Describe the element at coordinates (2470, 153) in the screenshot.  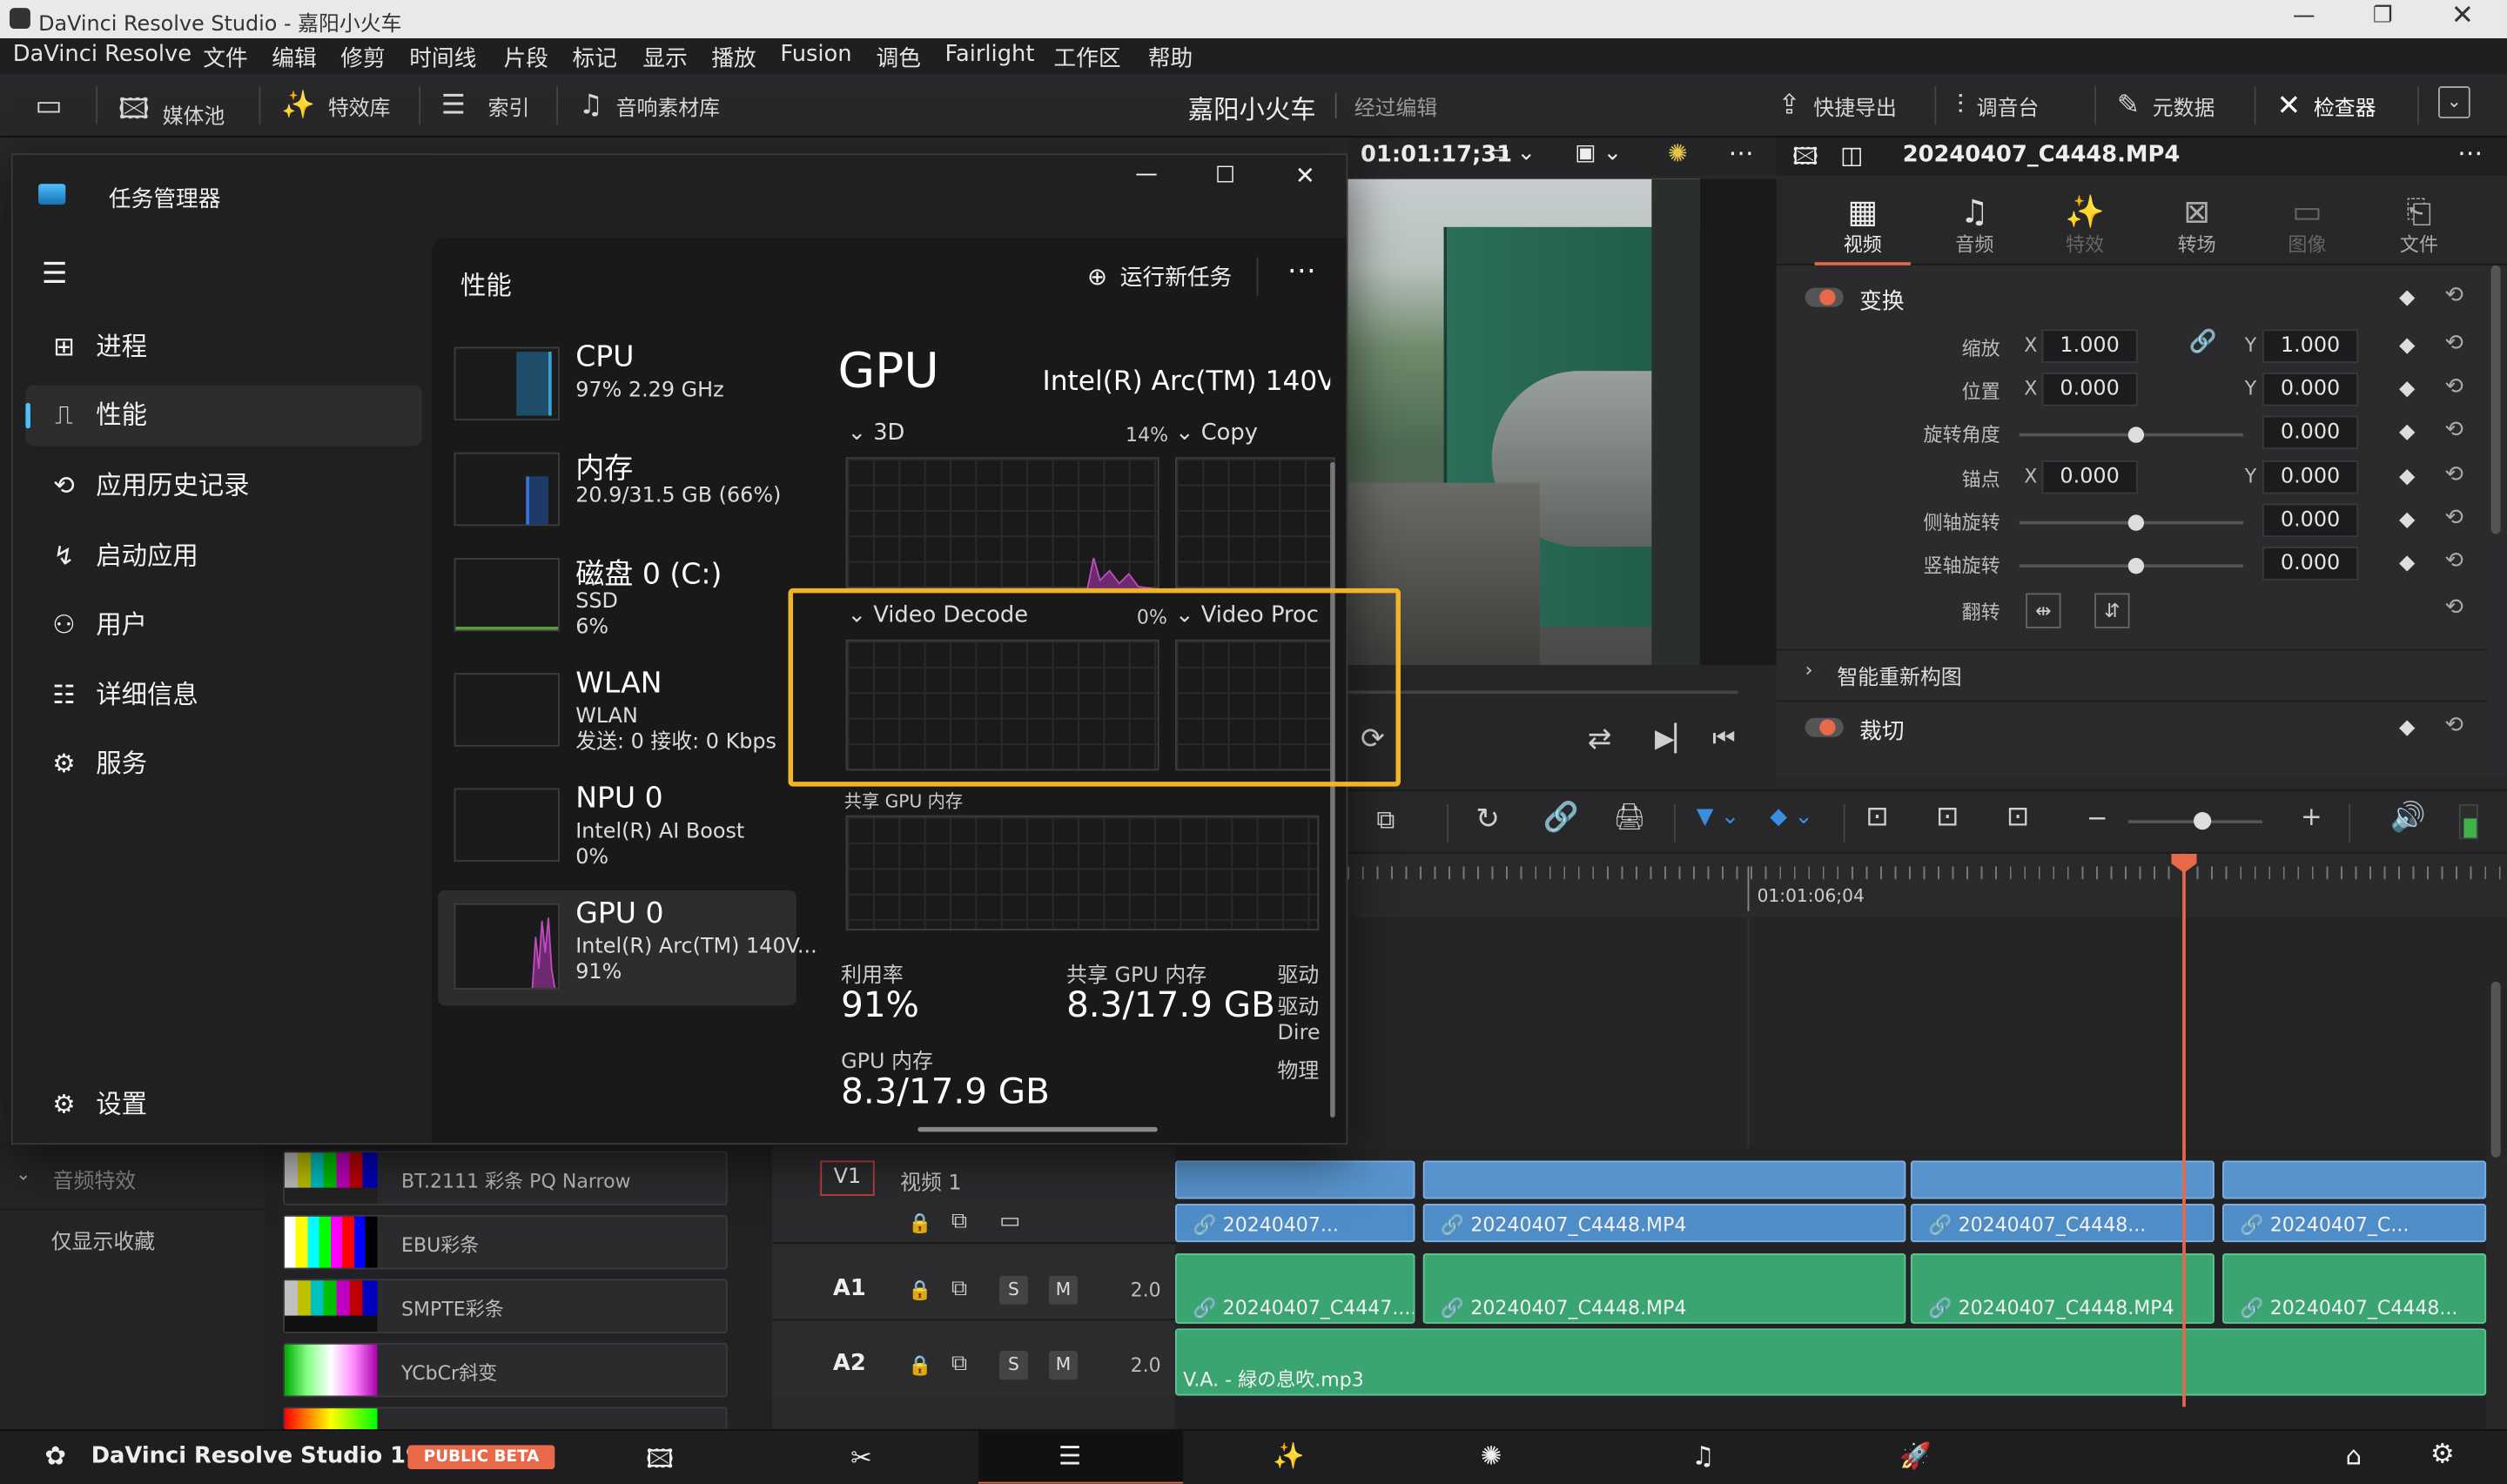
I see `inspector-more-icon: ⋯` at that location.